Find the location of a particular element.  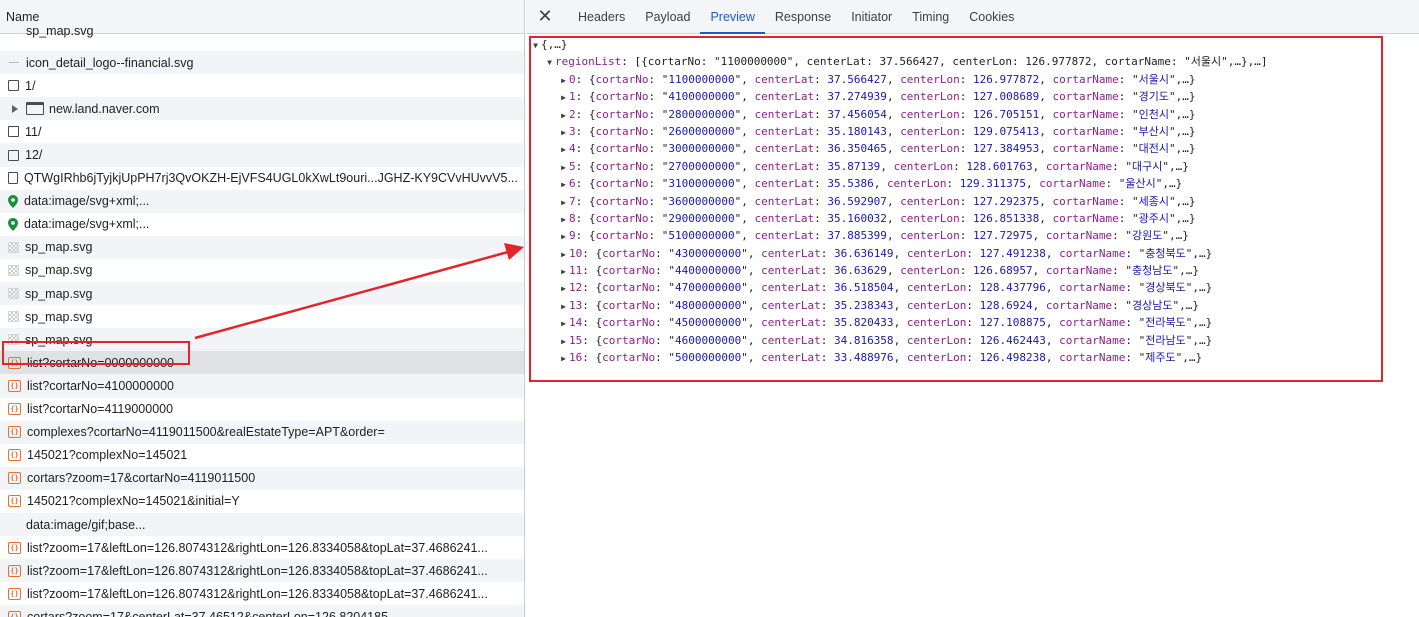

request-row: {} 145021?complexNo=145021 is located at coordinates (262, 455).